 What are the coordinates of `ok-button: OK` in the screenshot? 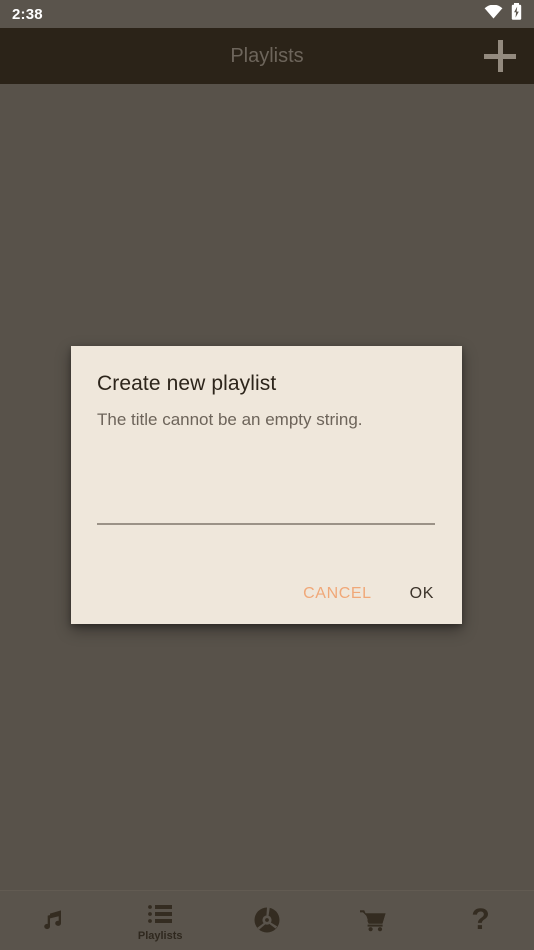 It's located at (422, 594).